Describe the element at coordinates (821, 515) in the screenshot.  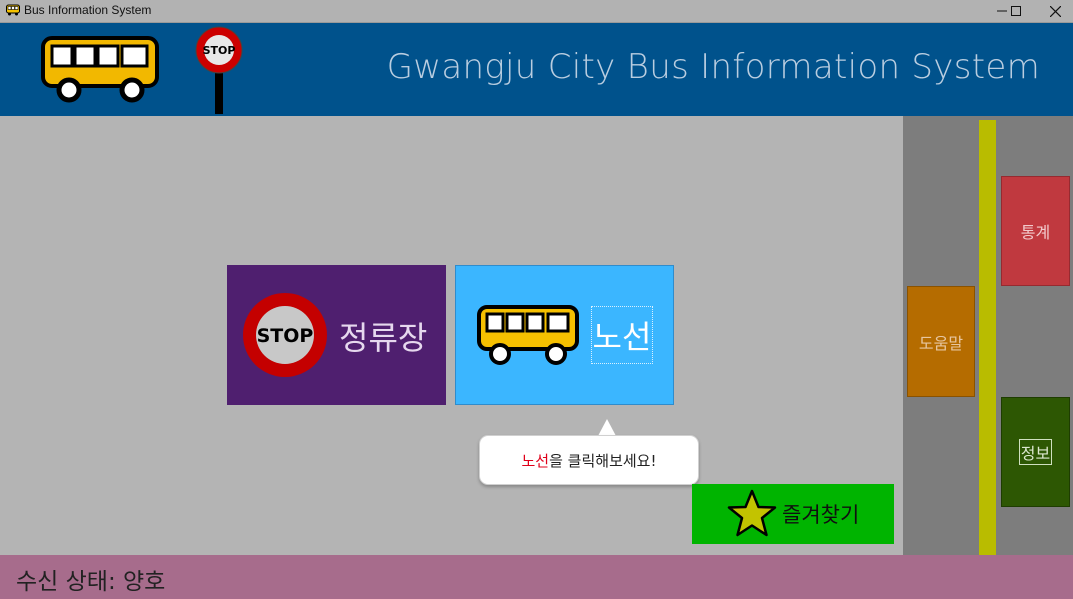
I see `favorites-label: 즐겨찾기` at that location.